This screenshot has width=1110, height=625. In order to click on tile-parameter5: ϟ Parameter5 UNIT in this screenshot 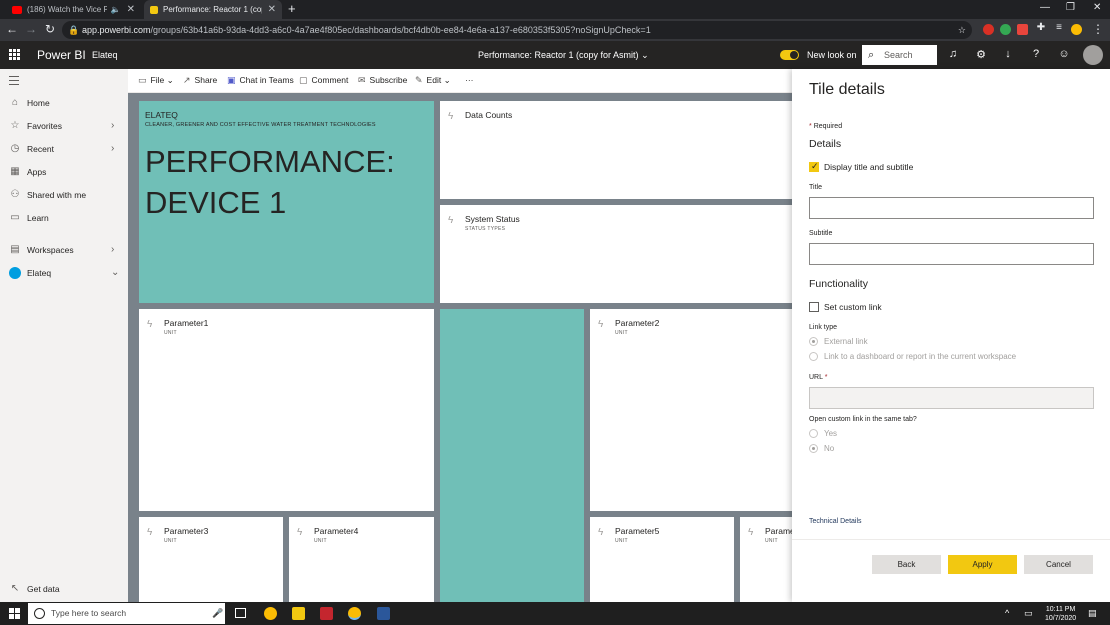, I will do `click(662, 559)`.